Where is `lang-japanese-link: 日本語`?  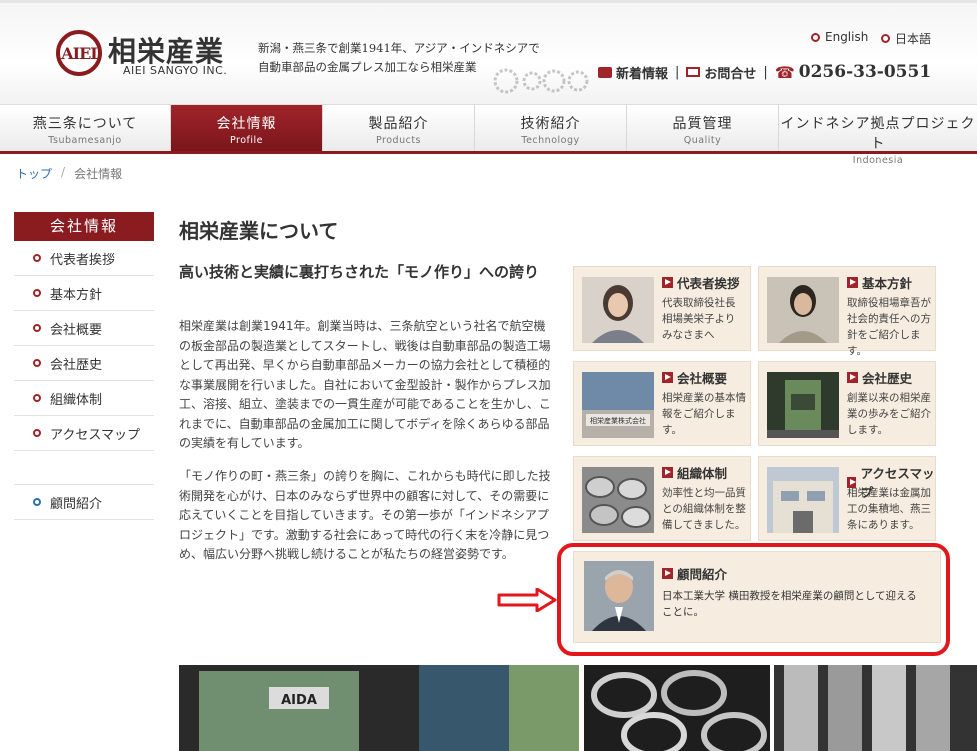 lang-japanese-link: 日本語 is located at coordinates (906, 38).